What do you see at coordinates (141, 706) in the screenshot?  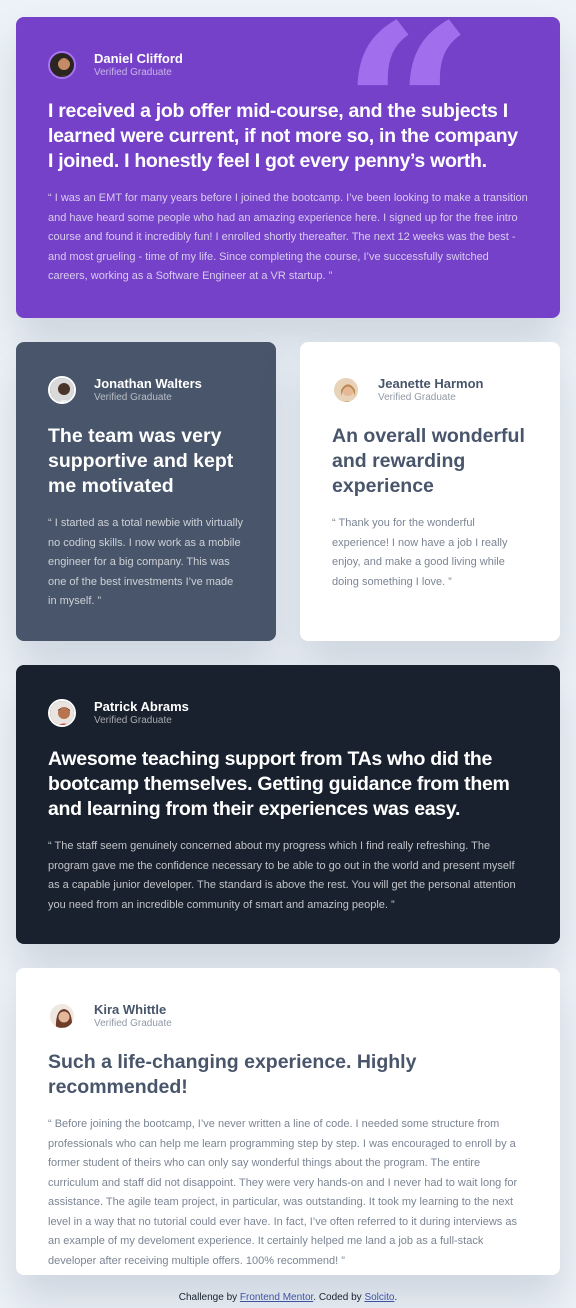 I see `author-name: Patrick Abrams` at bounding box center [141, 706].